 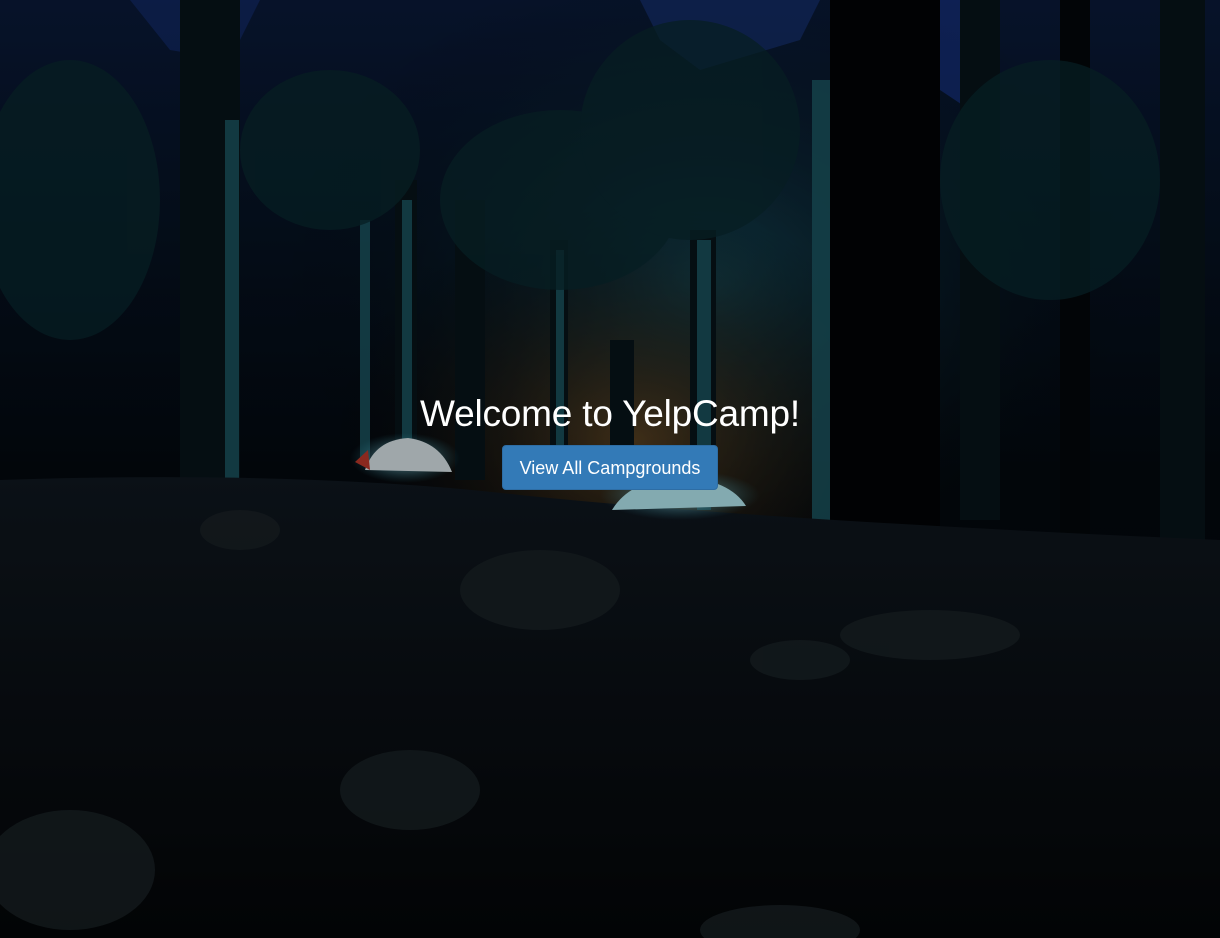 What do you see at coordinates (610, 413) in the screenshot?
I see `welcome-heading: Welcome to YelpCamp!` at bounding box center [610, 413].